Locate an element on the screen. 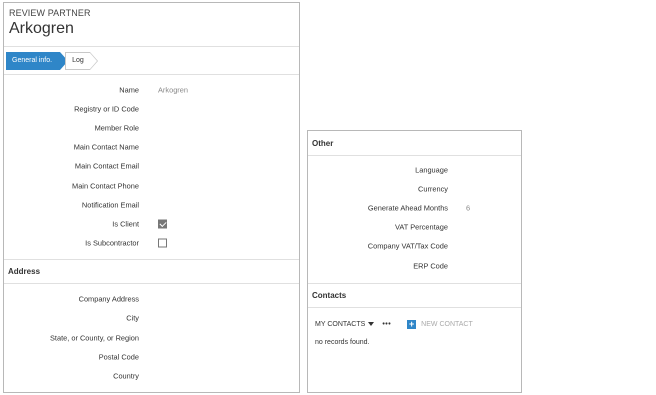  plus-icon: + is located at coordinates (412, 323).